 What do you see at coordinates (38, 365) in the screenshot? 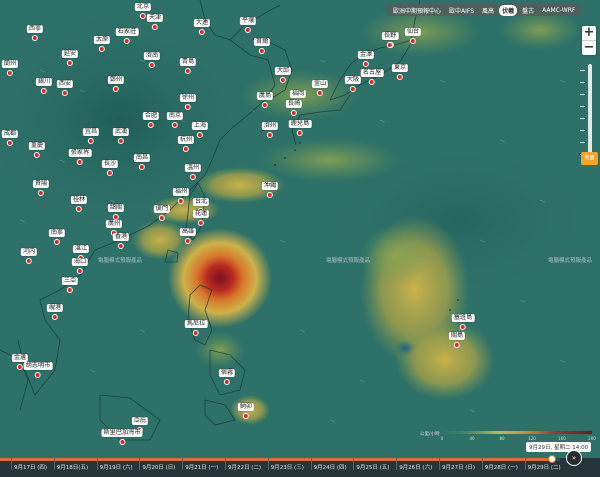
I see `city-marker: 胡志明市` at bounding box center [38, 365].